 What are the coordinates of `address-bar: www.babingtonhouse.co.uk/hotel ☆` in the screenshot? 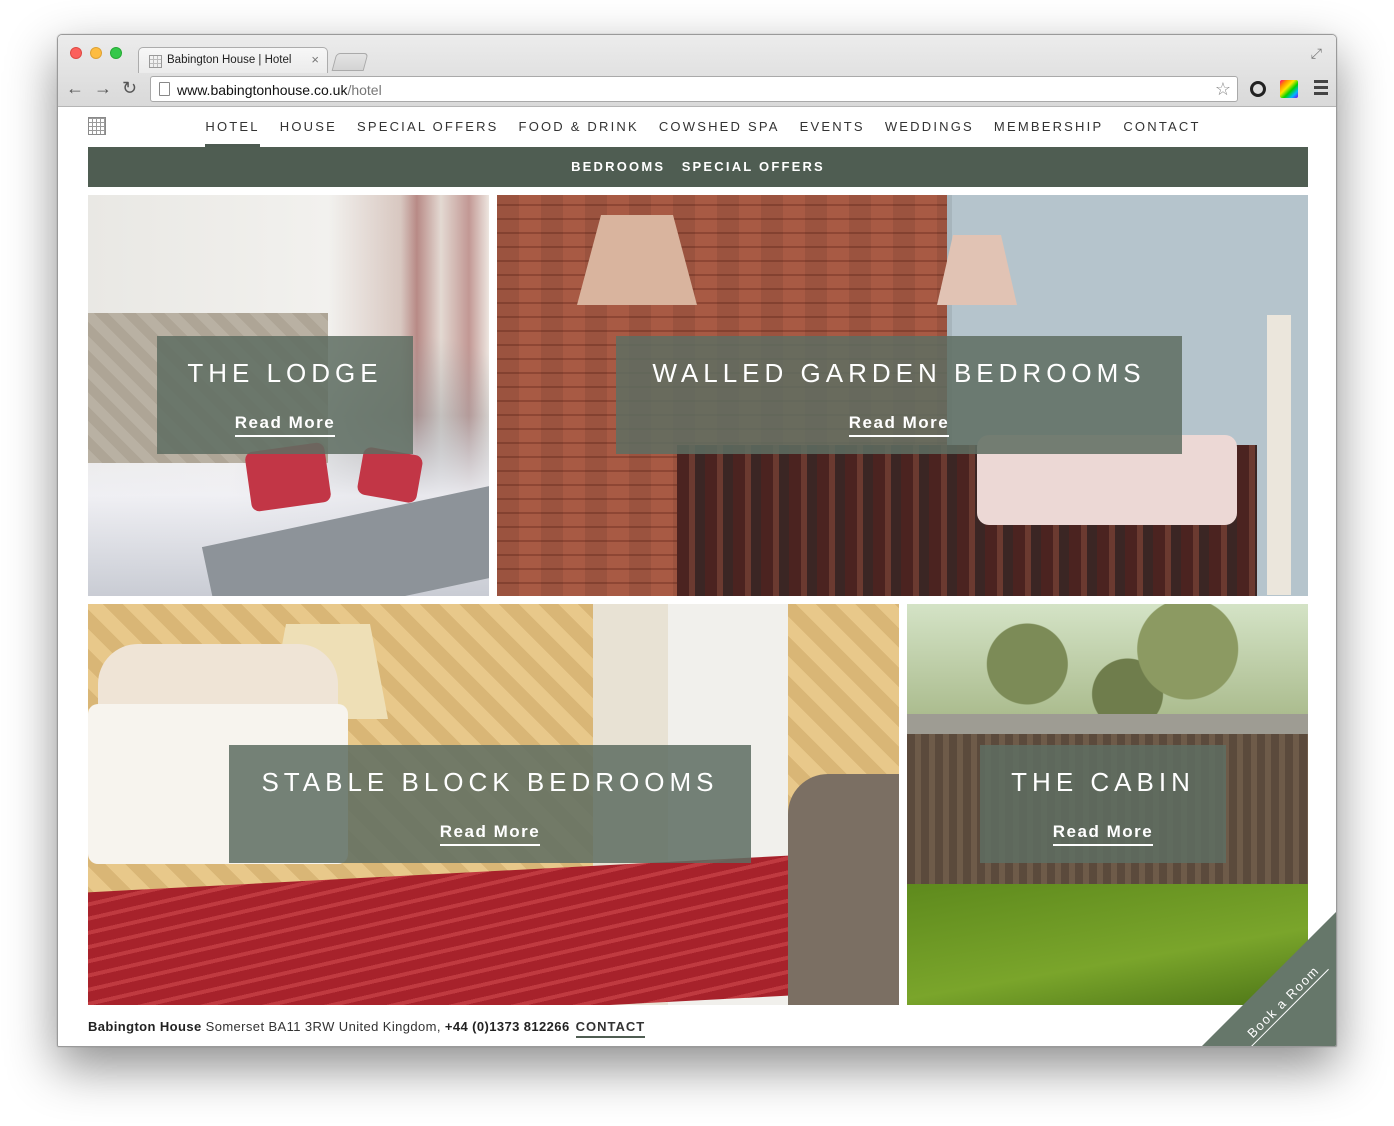 It's located at (694, 89).